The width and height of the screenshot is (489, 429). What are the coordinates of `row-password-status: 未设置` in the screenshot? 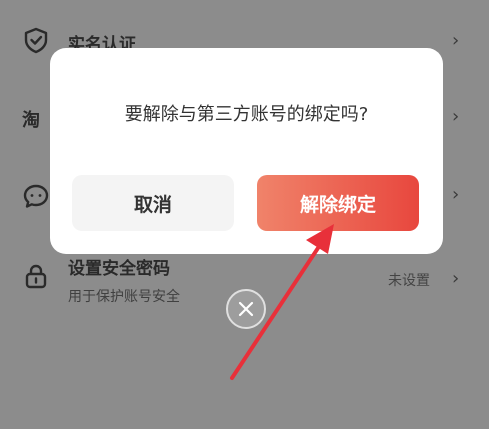 It's located at (409, 281).